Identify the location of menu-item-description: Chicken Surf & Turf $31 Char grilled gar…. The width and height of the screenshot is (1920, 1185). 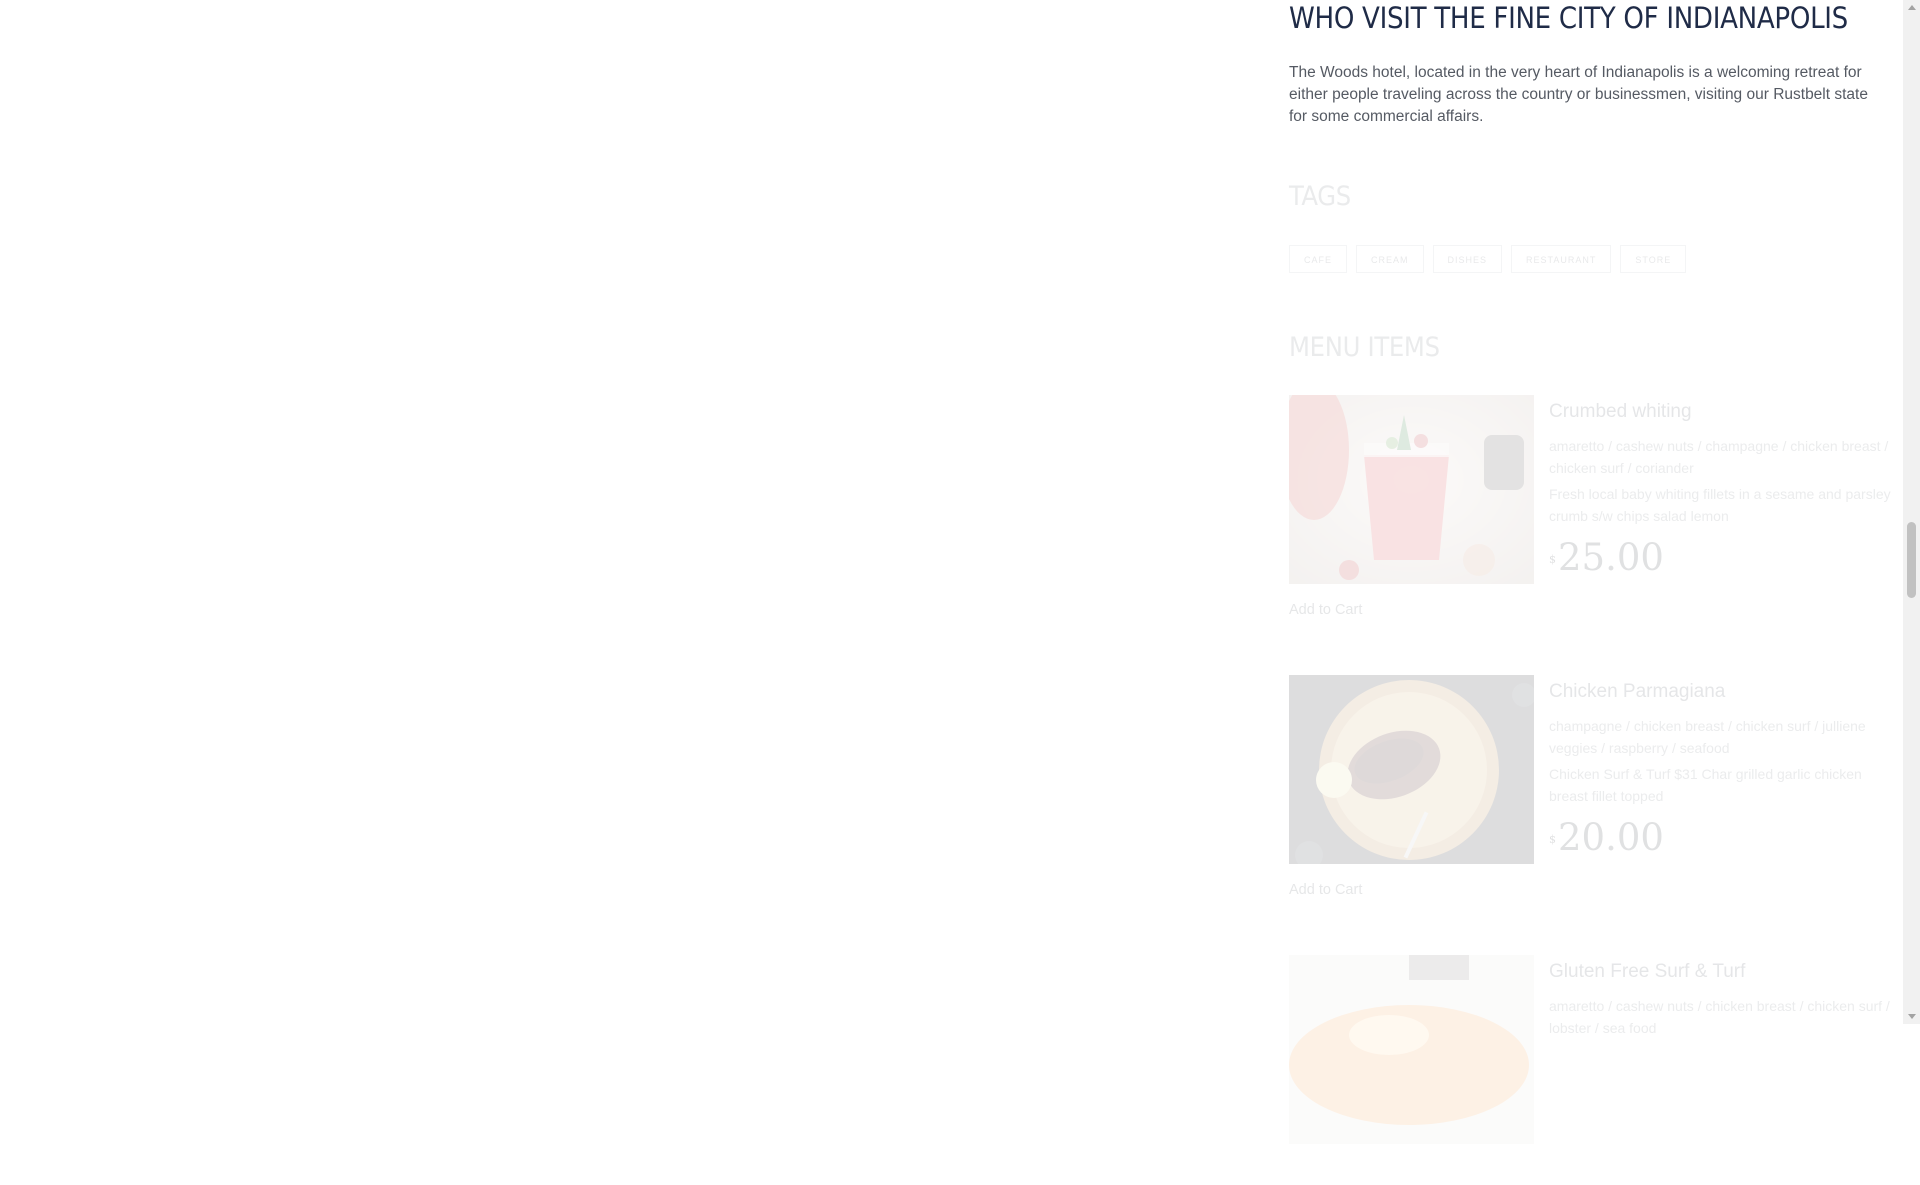
(1705, 785).